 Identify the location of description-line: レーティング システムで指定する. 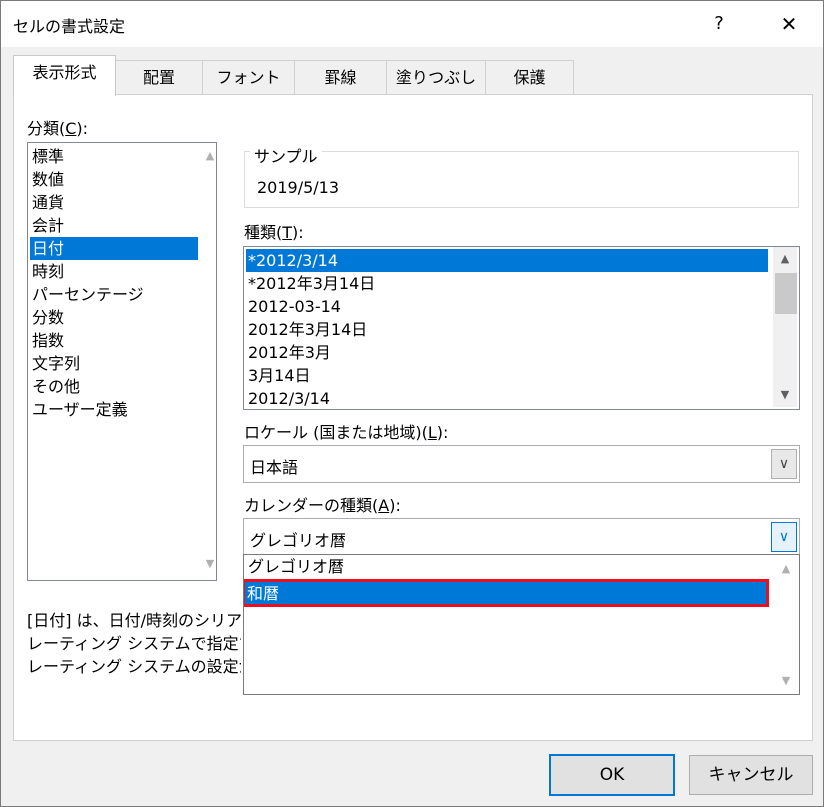
(134, 643).